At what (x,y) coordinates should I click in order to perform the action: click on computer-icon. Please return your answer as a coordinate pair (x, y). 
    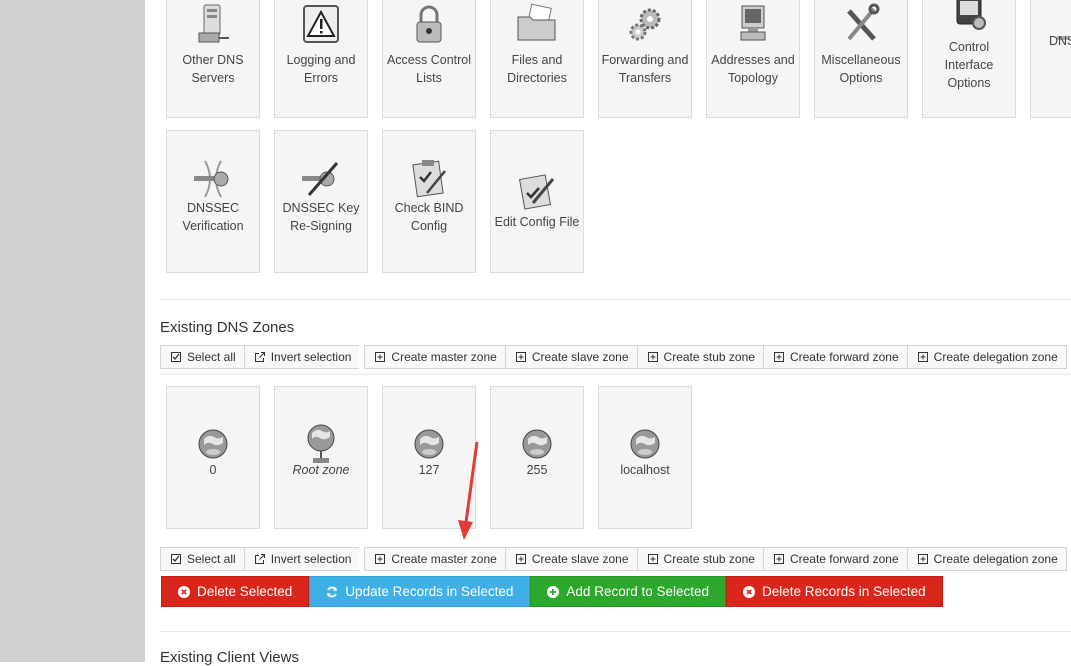
    Looking at the image, I should click on (753, 23).